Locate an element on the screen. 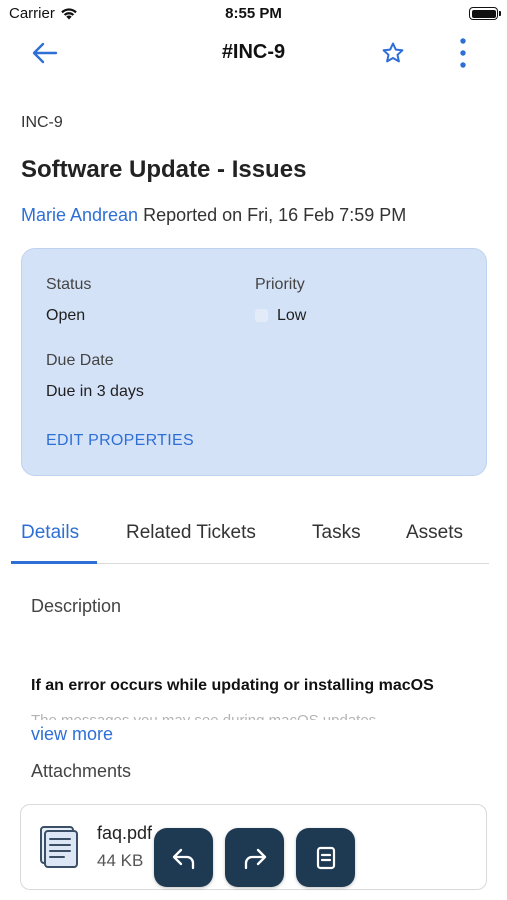 The width and height of the screenshot is (507, 900). more-vertical-icon is located at coordinates (463, 53).